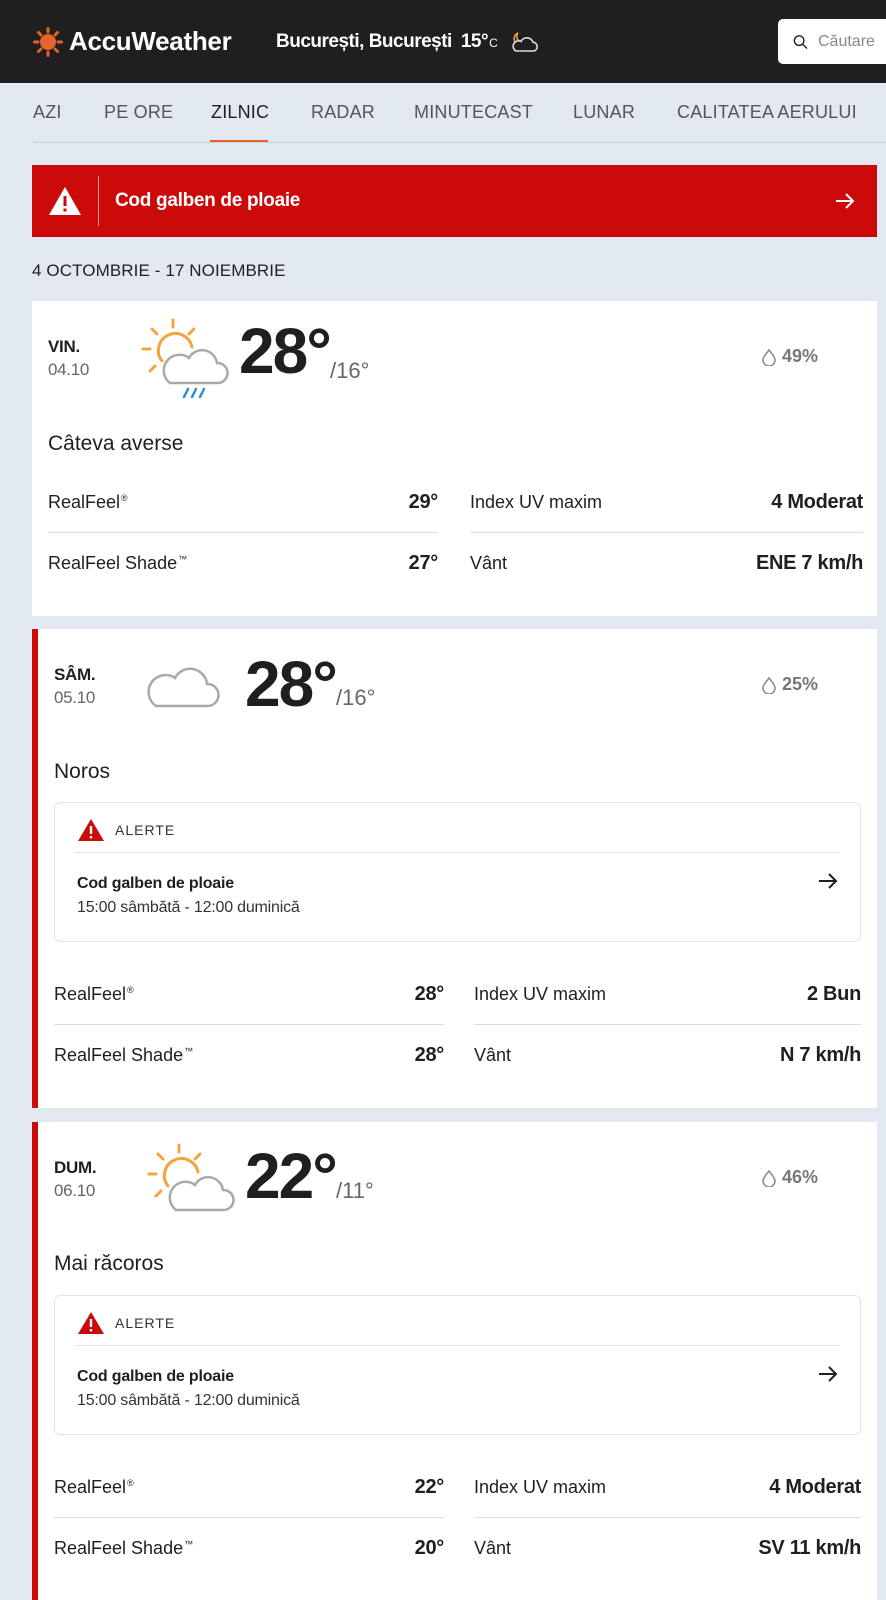  Describe the element at coordinates (75, 1190) in the screenshot. I see `day-date: 06.10` at that location.